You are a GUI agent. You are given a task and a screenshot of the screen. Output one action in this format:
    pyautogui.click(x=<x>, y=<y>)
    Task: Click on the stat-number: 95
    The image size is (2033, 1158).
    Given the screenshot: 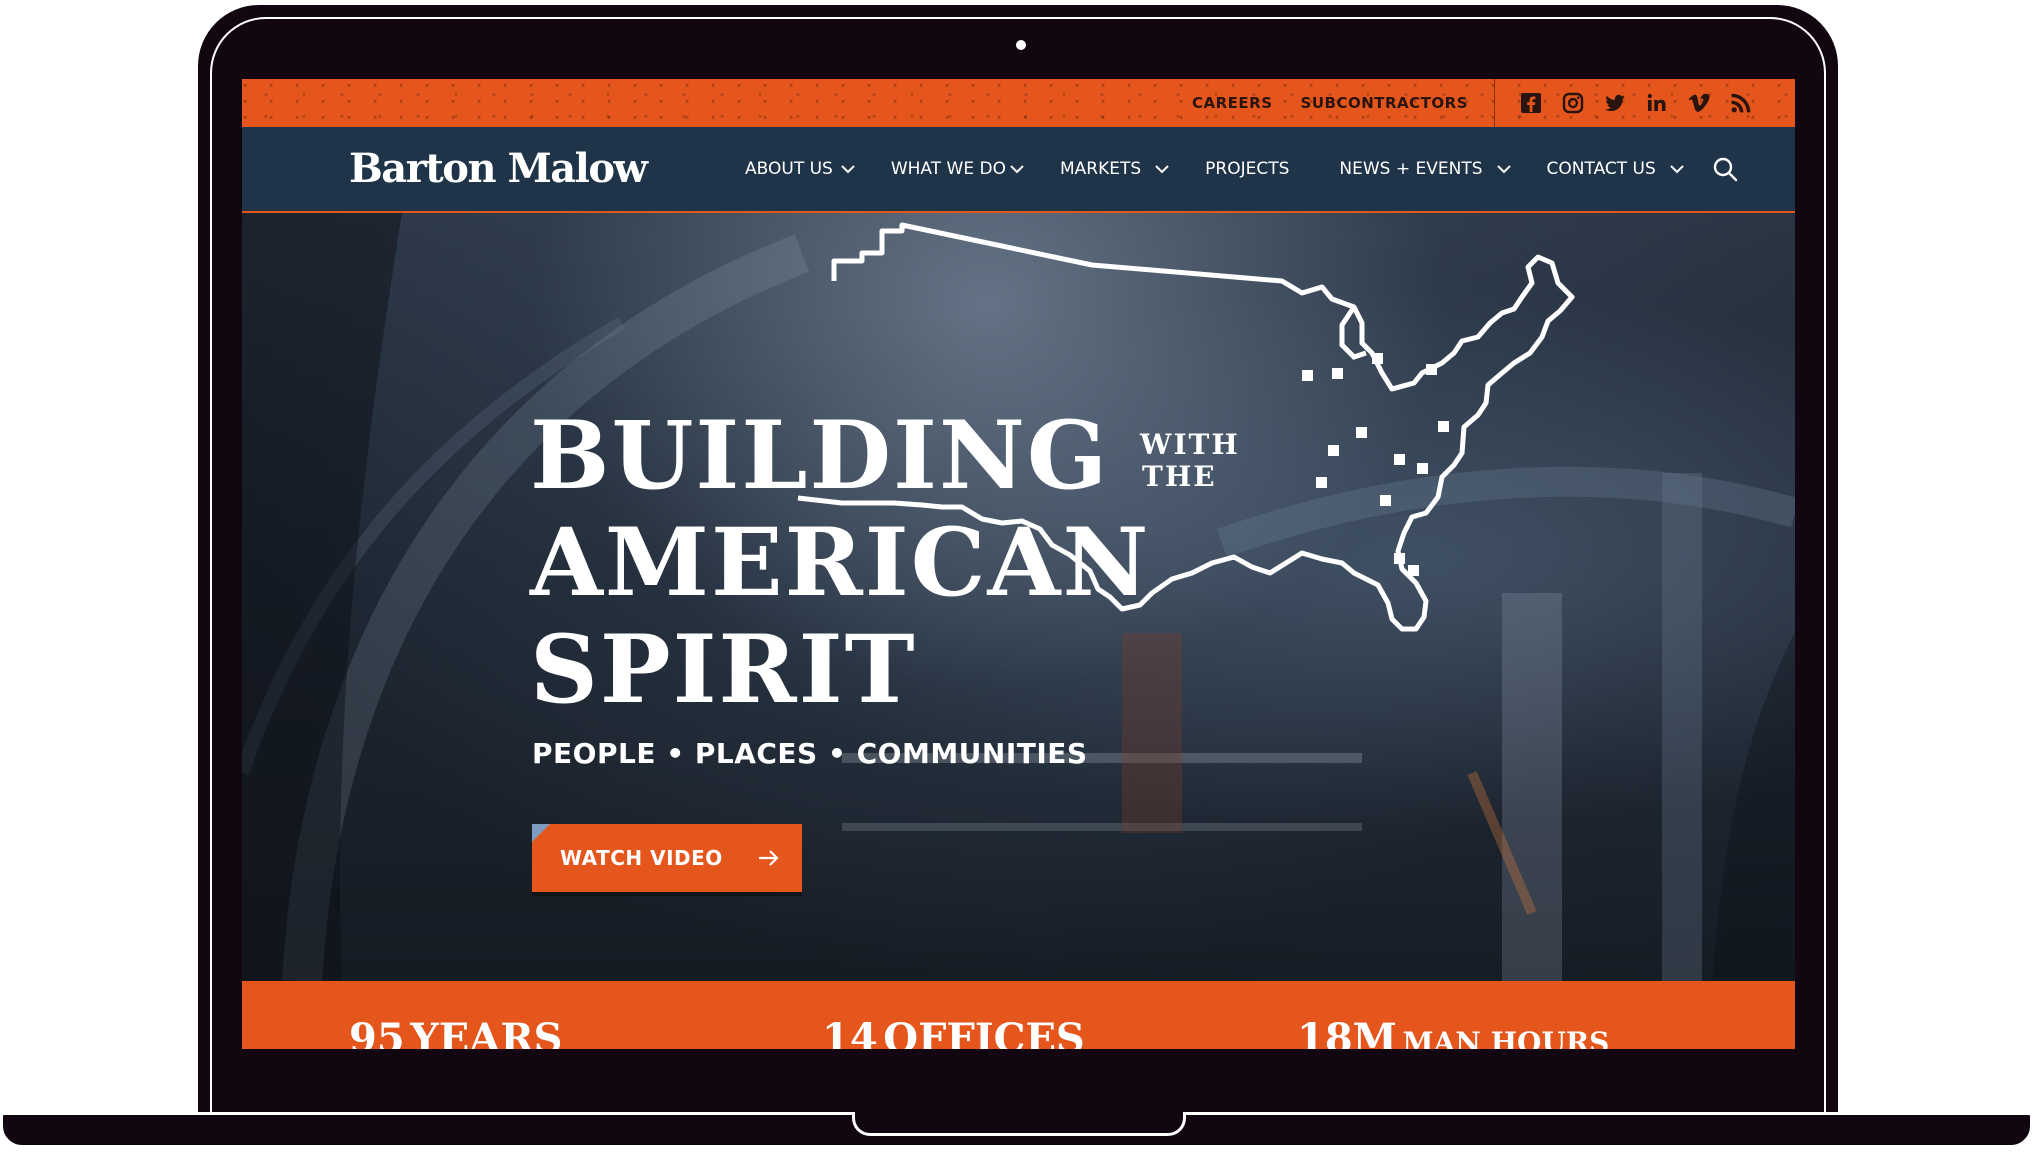 What is the action you would take?
    pyautogui.click(x=377, y=1032)
    